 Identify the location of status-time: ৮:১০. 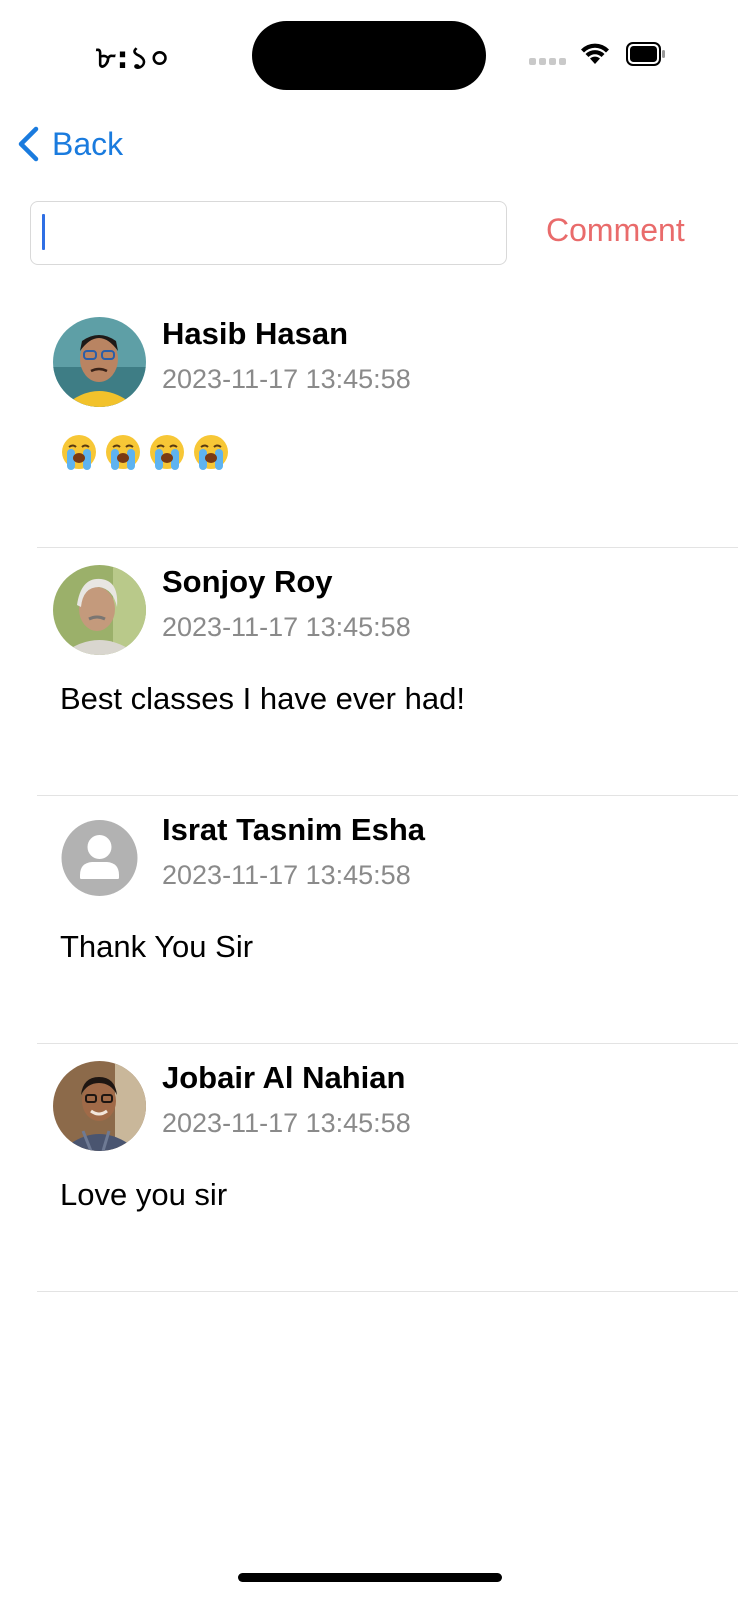
(133, 58).